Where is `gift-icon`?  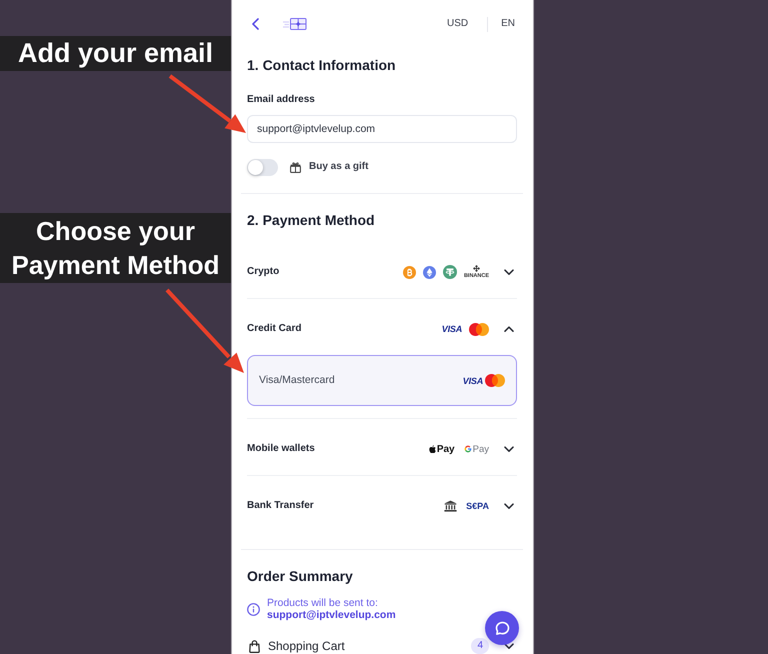
gift-icon is located at coordinates (295, 167).